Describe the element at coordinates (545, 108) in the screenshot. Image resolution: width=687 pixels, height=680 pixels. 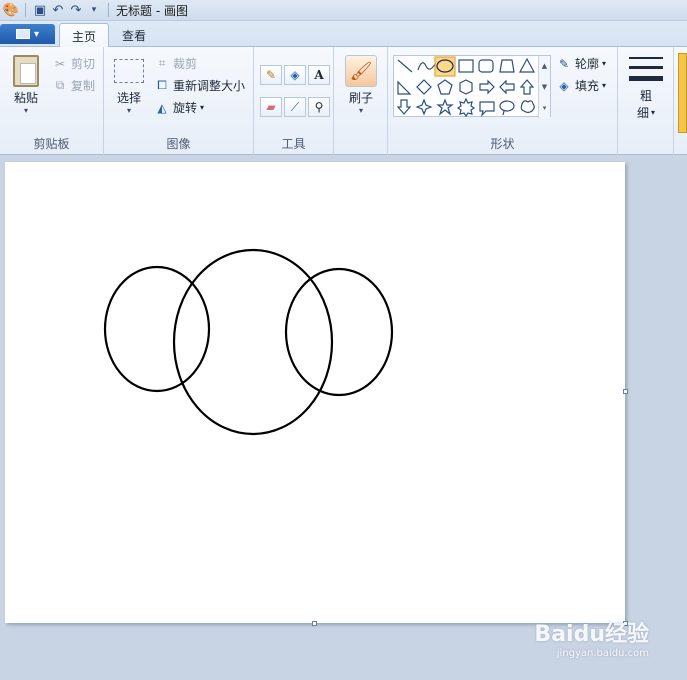
I see `expand-gallery-icon: ▾` at that location.